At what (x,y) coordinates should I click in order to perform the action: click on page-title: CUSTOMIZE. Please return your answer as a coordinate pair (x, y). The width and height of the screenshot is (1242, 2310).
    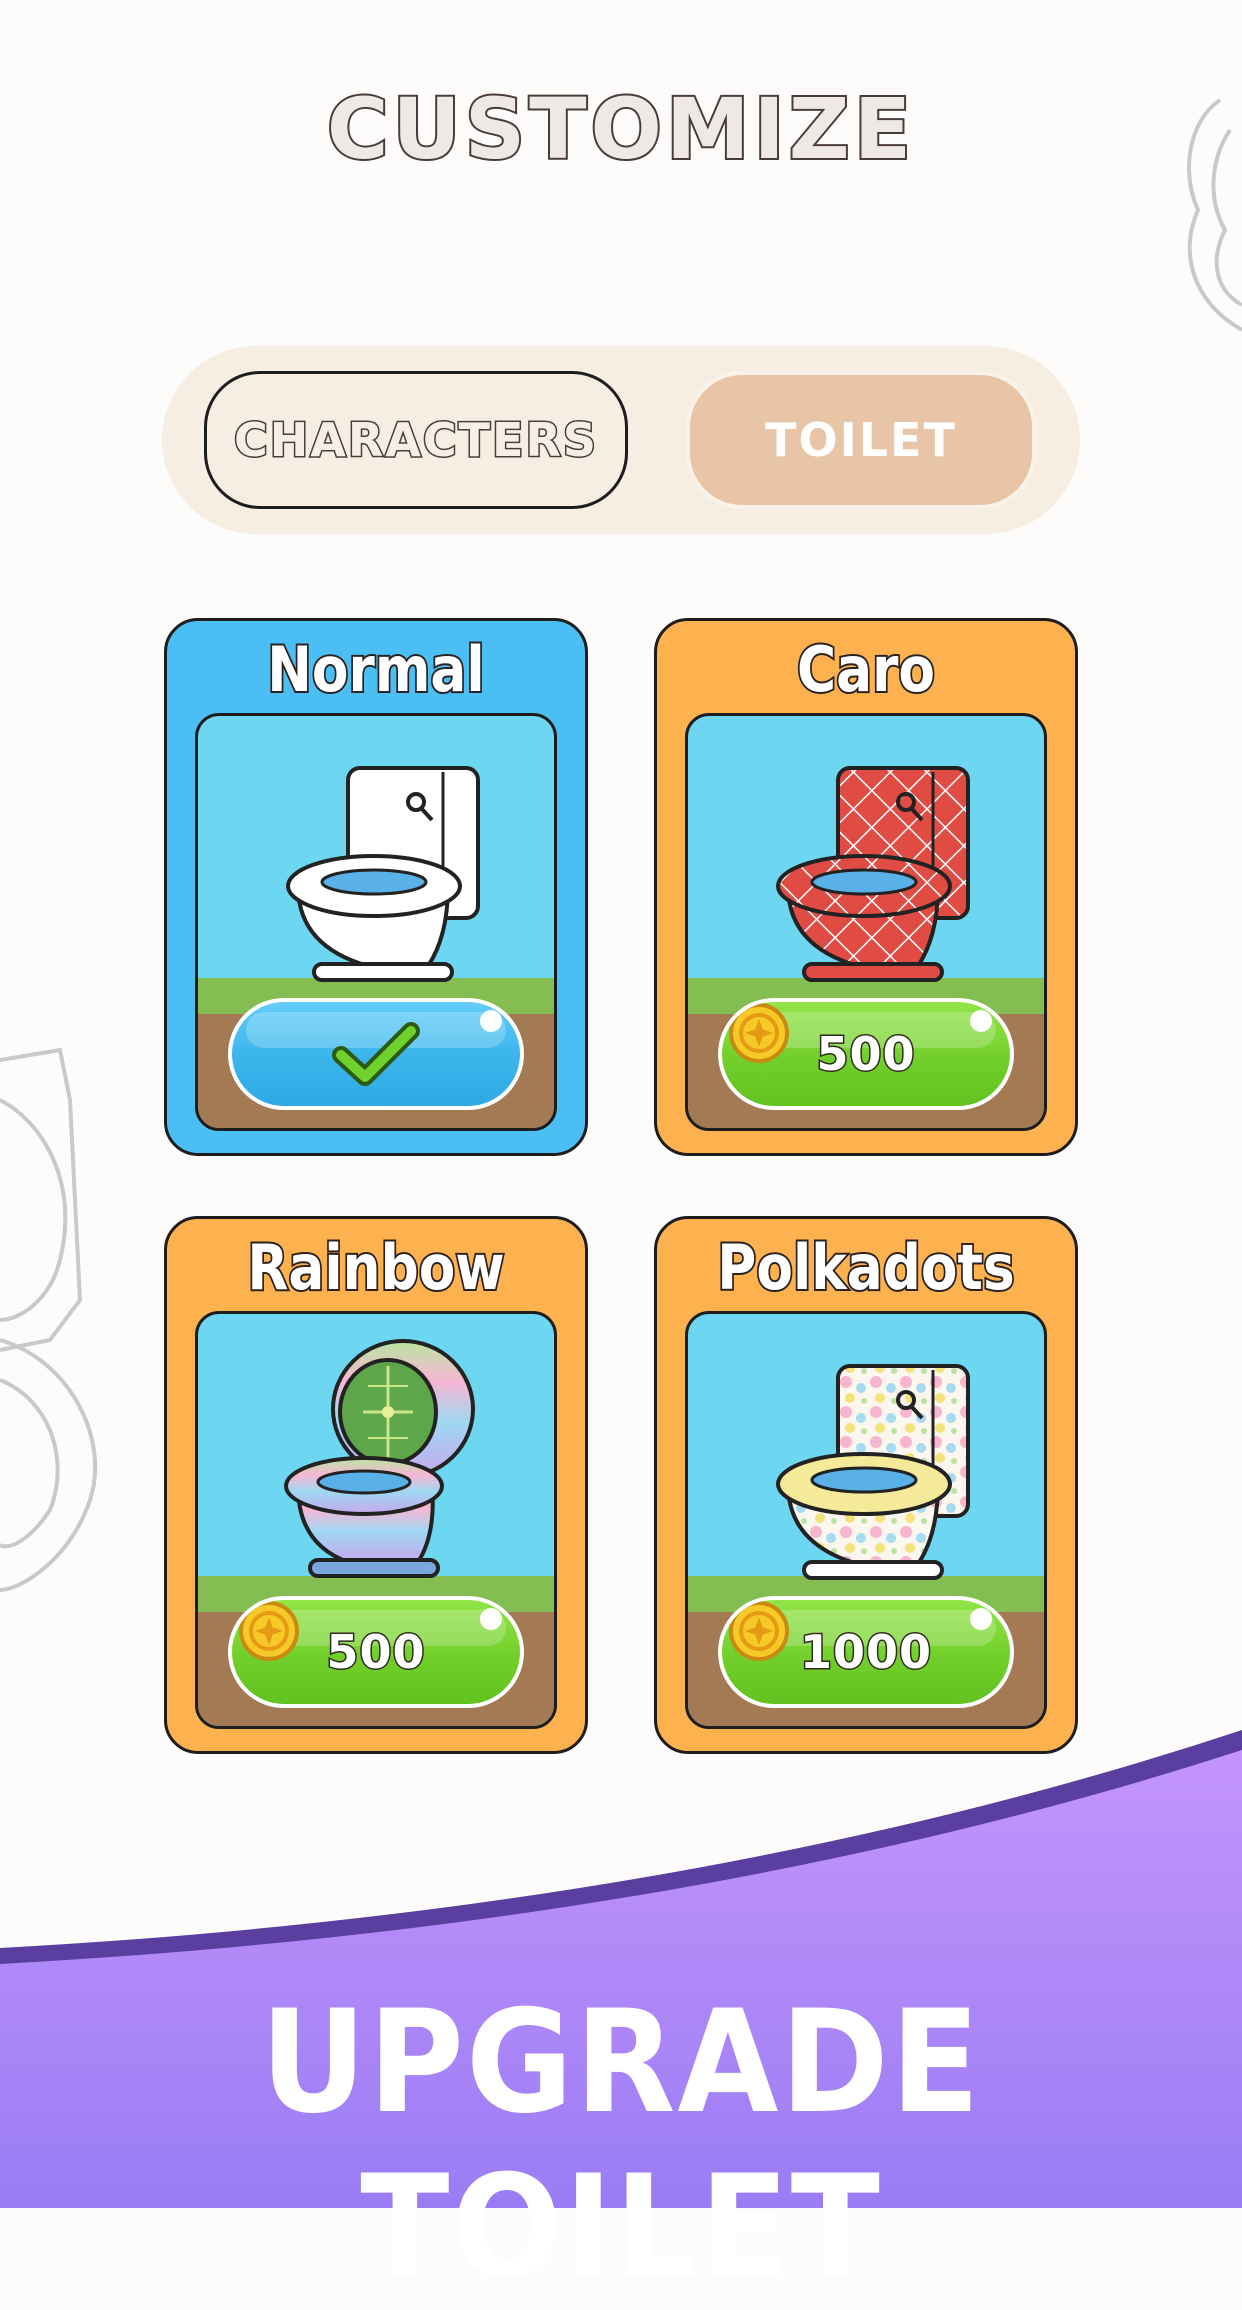
    Looking at the image, I should click on (620, 129).